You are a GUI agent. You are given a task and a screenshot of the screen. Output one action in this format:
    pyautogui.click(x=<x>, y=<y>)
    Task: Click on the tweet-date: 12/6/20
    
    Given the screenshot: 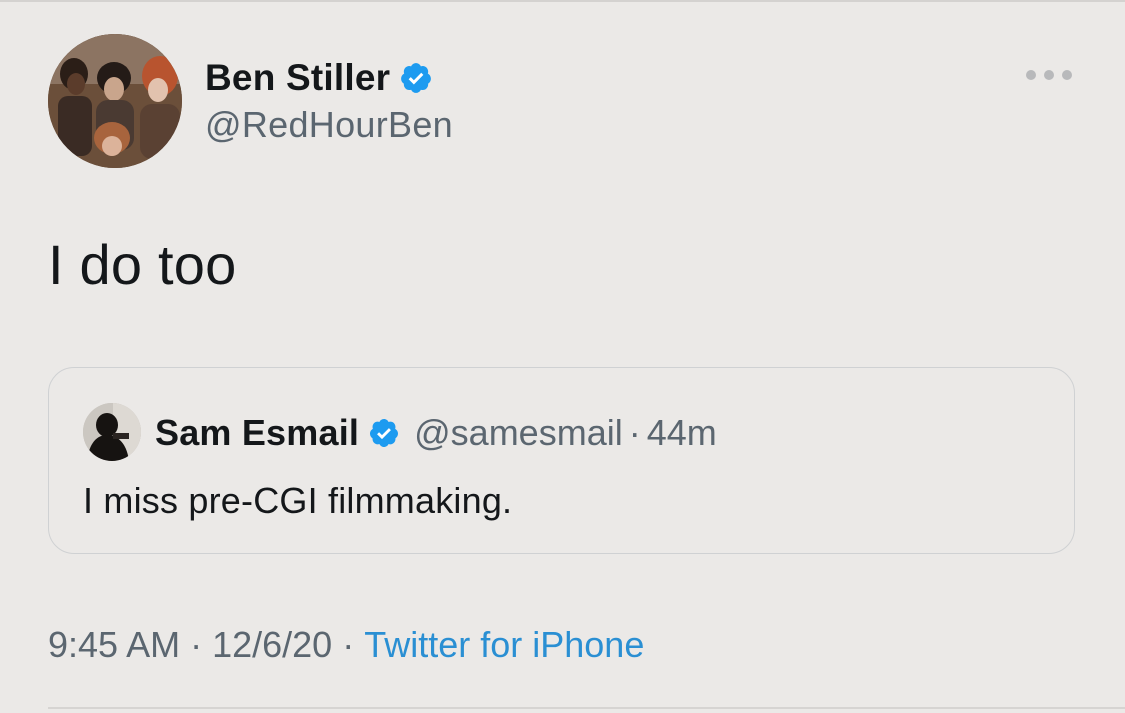 What is the action you would take?
    pyautogui.click(x=272, y=645)
    